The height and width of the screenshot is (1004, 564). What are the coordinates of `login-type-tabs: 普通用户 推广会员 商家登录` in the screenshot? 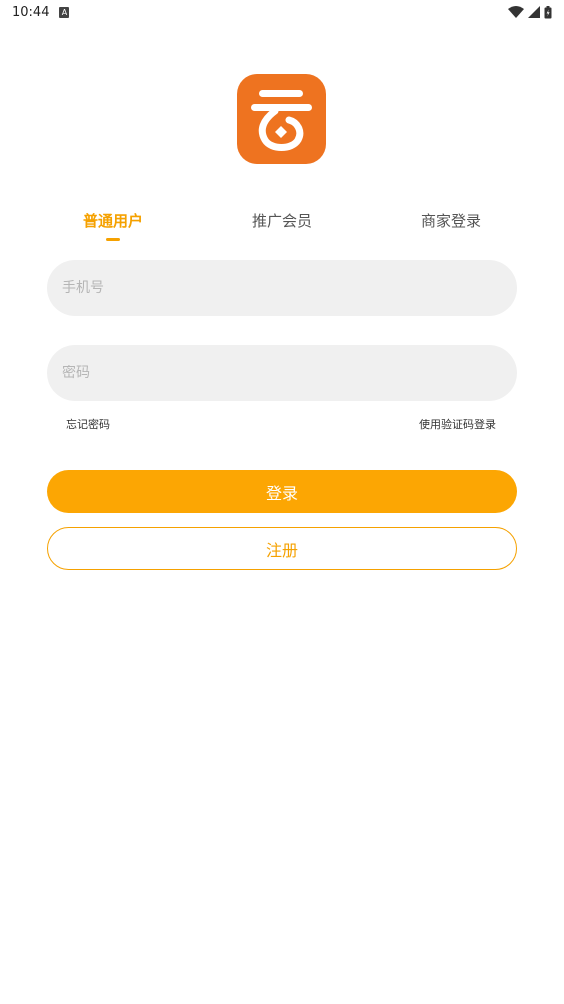 It's located at (282, 230).